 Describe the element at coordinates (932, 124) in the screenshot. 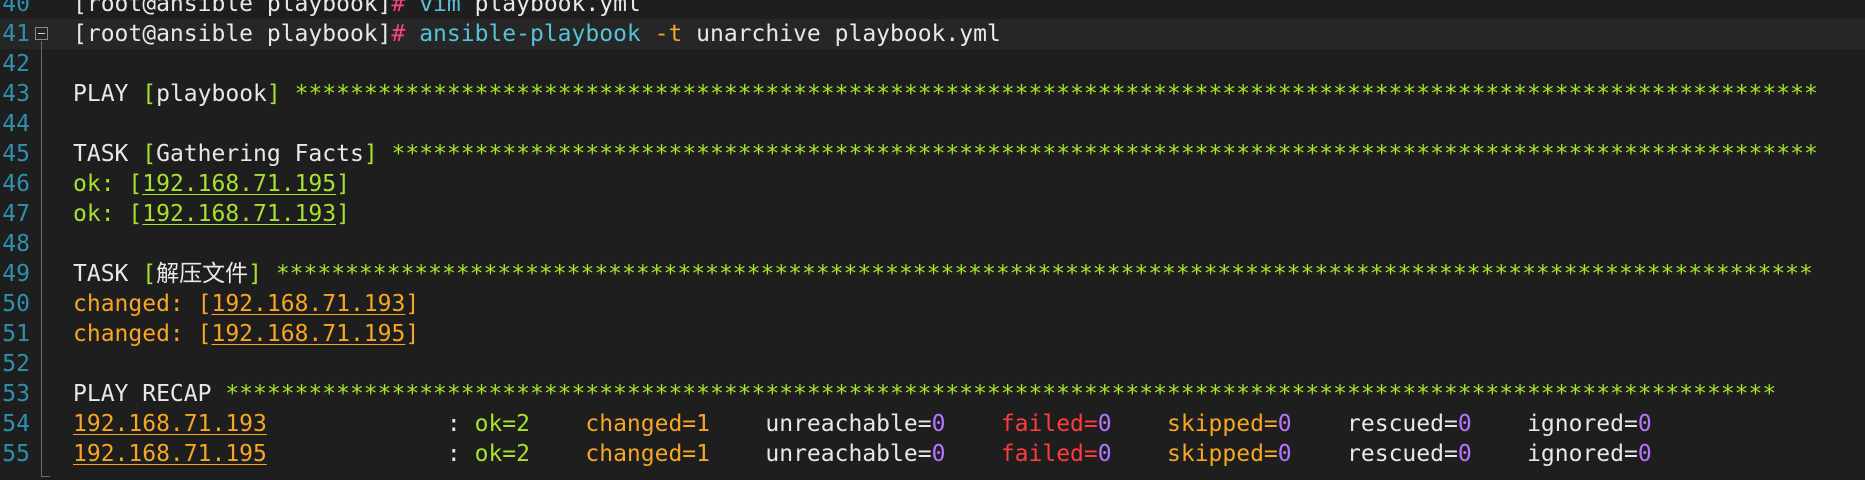

I see `editor-line: 44` at that location.